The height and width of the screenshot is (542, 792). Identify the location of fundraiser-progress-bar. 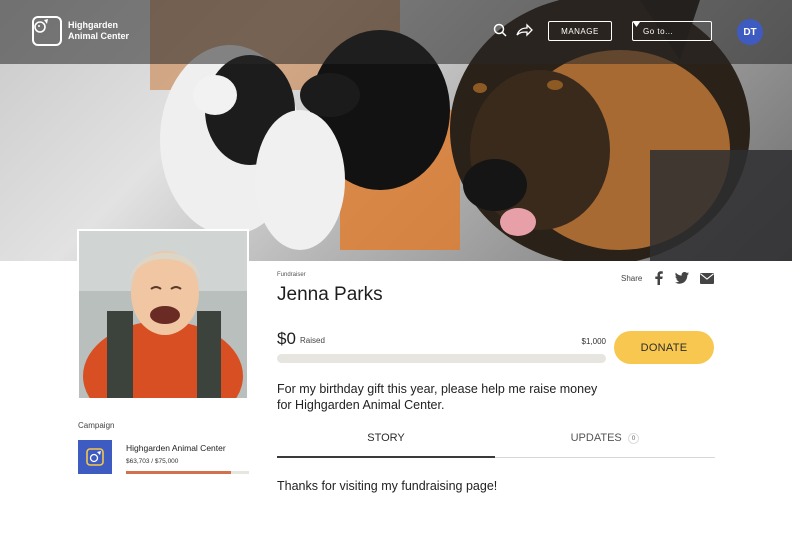
(441, 358).